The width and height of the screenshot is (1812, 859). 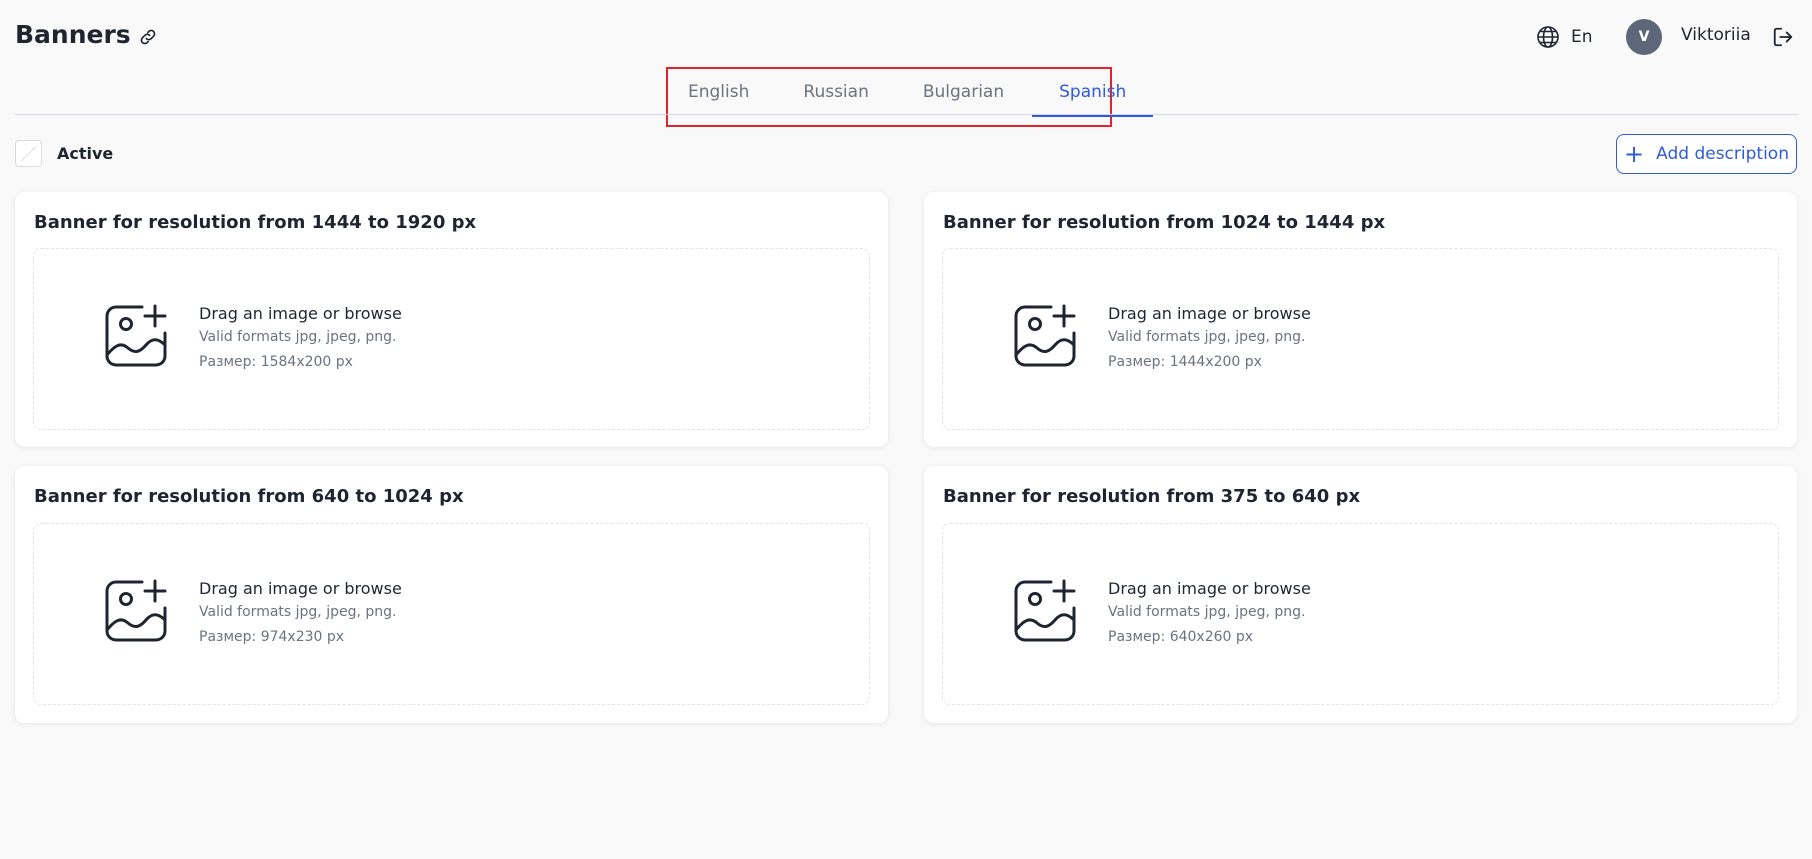 I want to click on active-label: Active, so click(x=85, y=153).